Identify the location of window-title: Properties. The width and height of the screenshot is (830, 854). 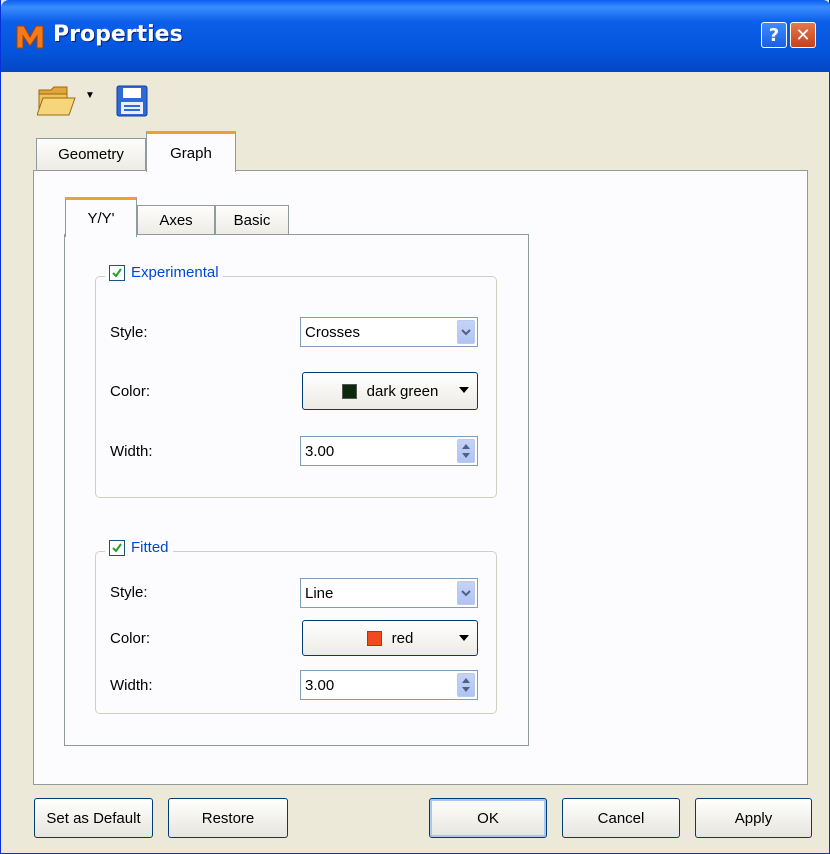
(118, 34).